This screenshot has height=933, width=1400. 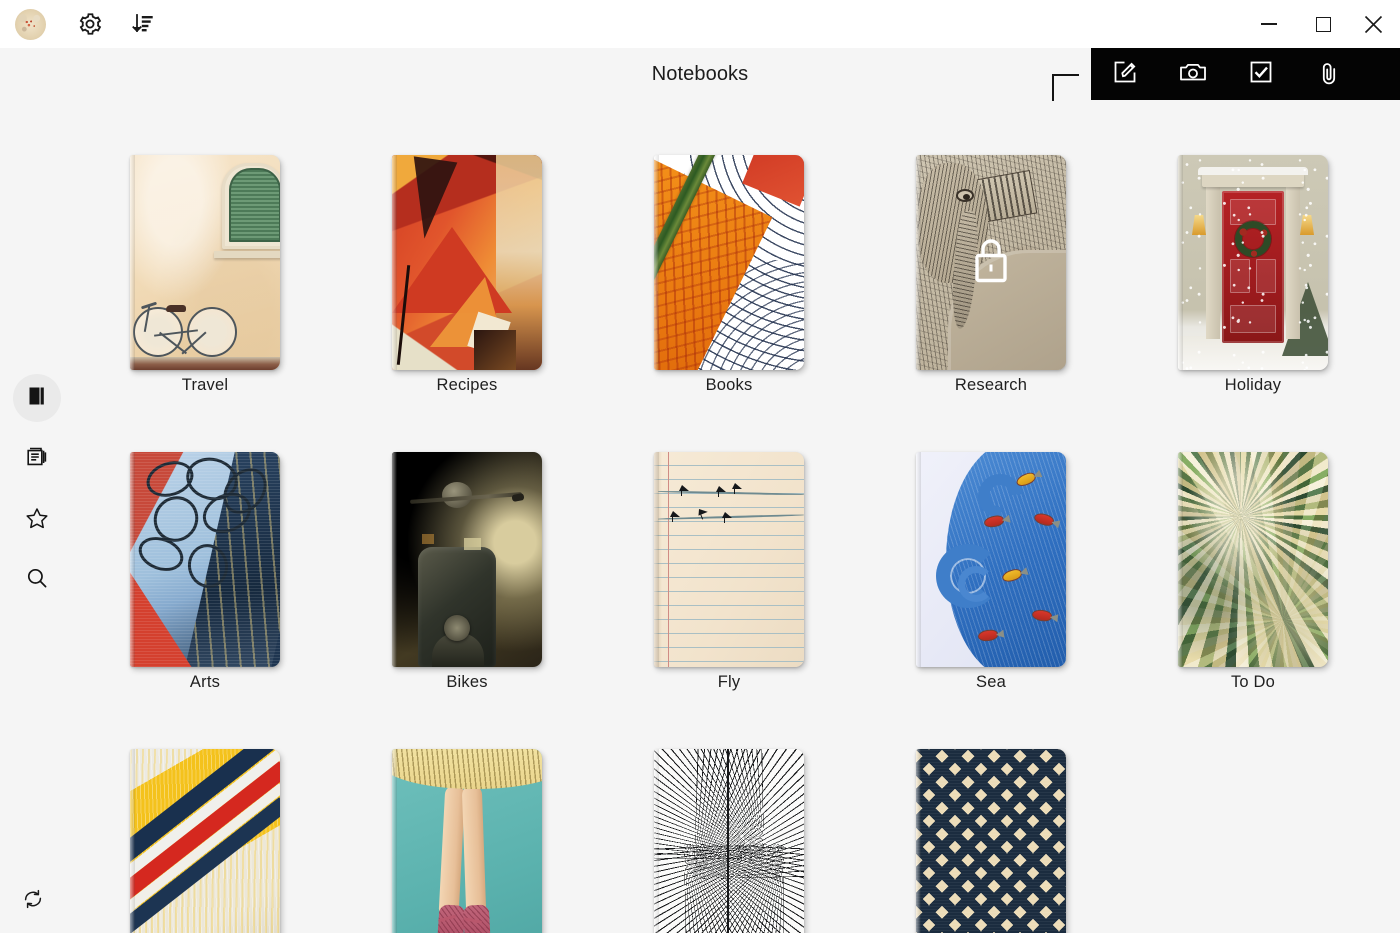 I want to click on notebook-card: Recipes, so click(x=467, y=287).